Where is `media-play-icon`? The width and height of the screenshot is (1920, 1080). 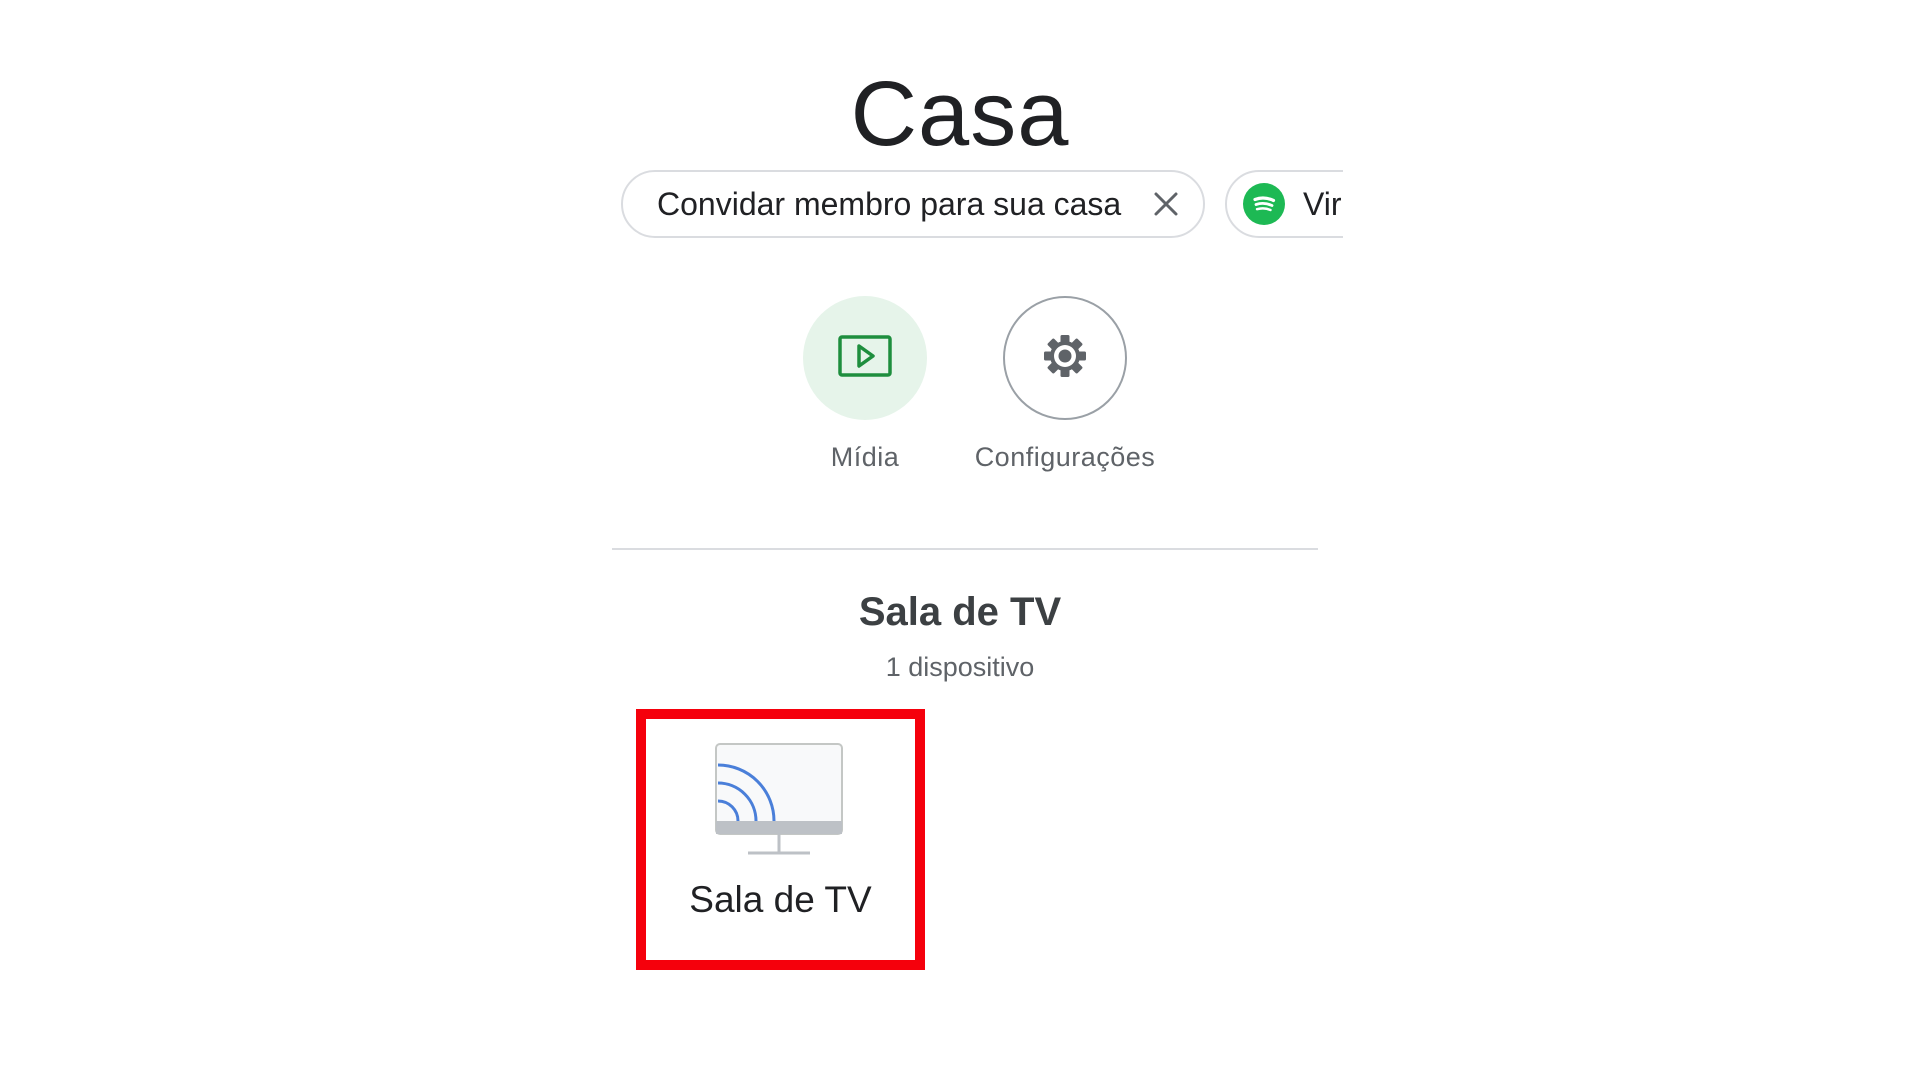
media-play-icon is located at coordinates (865, 358).